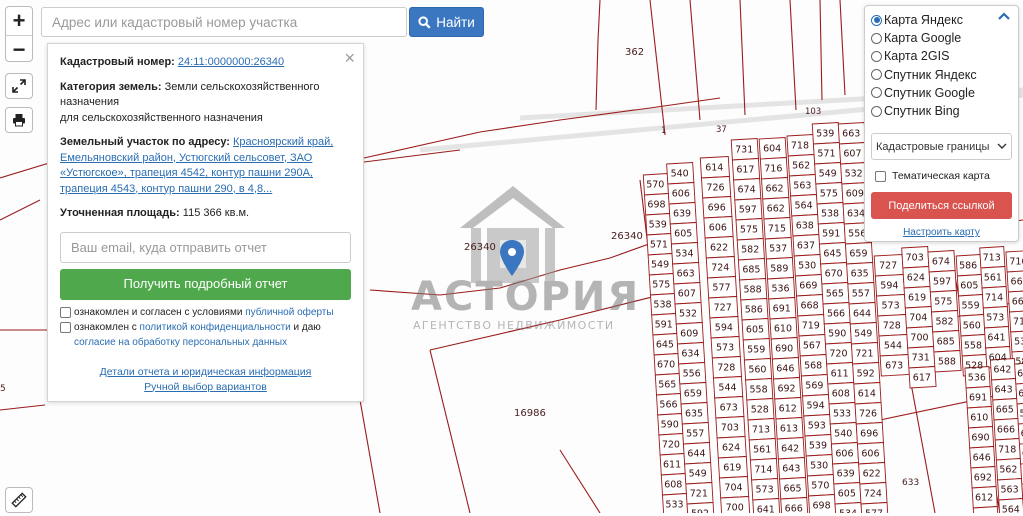 The image size is (1023, 516). Describe the element at coordinates (941, 262) in the screenshot. I see `parcel-number-label: 674` at that location.